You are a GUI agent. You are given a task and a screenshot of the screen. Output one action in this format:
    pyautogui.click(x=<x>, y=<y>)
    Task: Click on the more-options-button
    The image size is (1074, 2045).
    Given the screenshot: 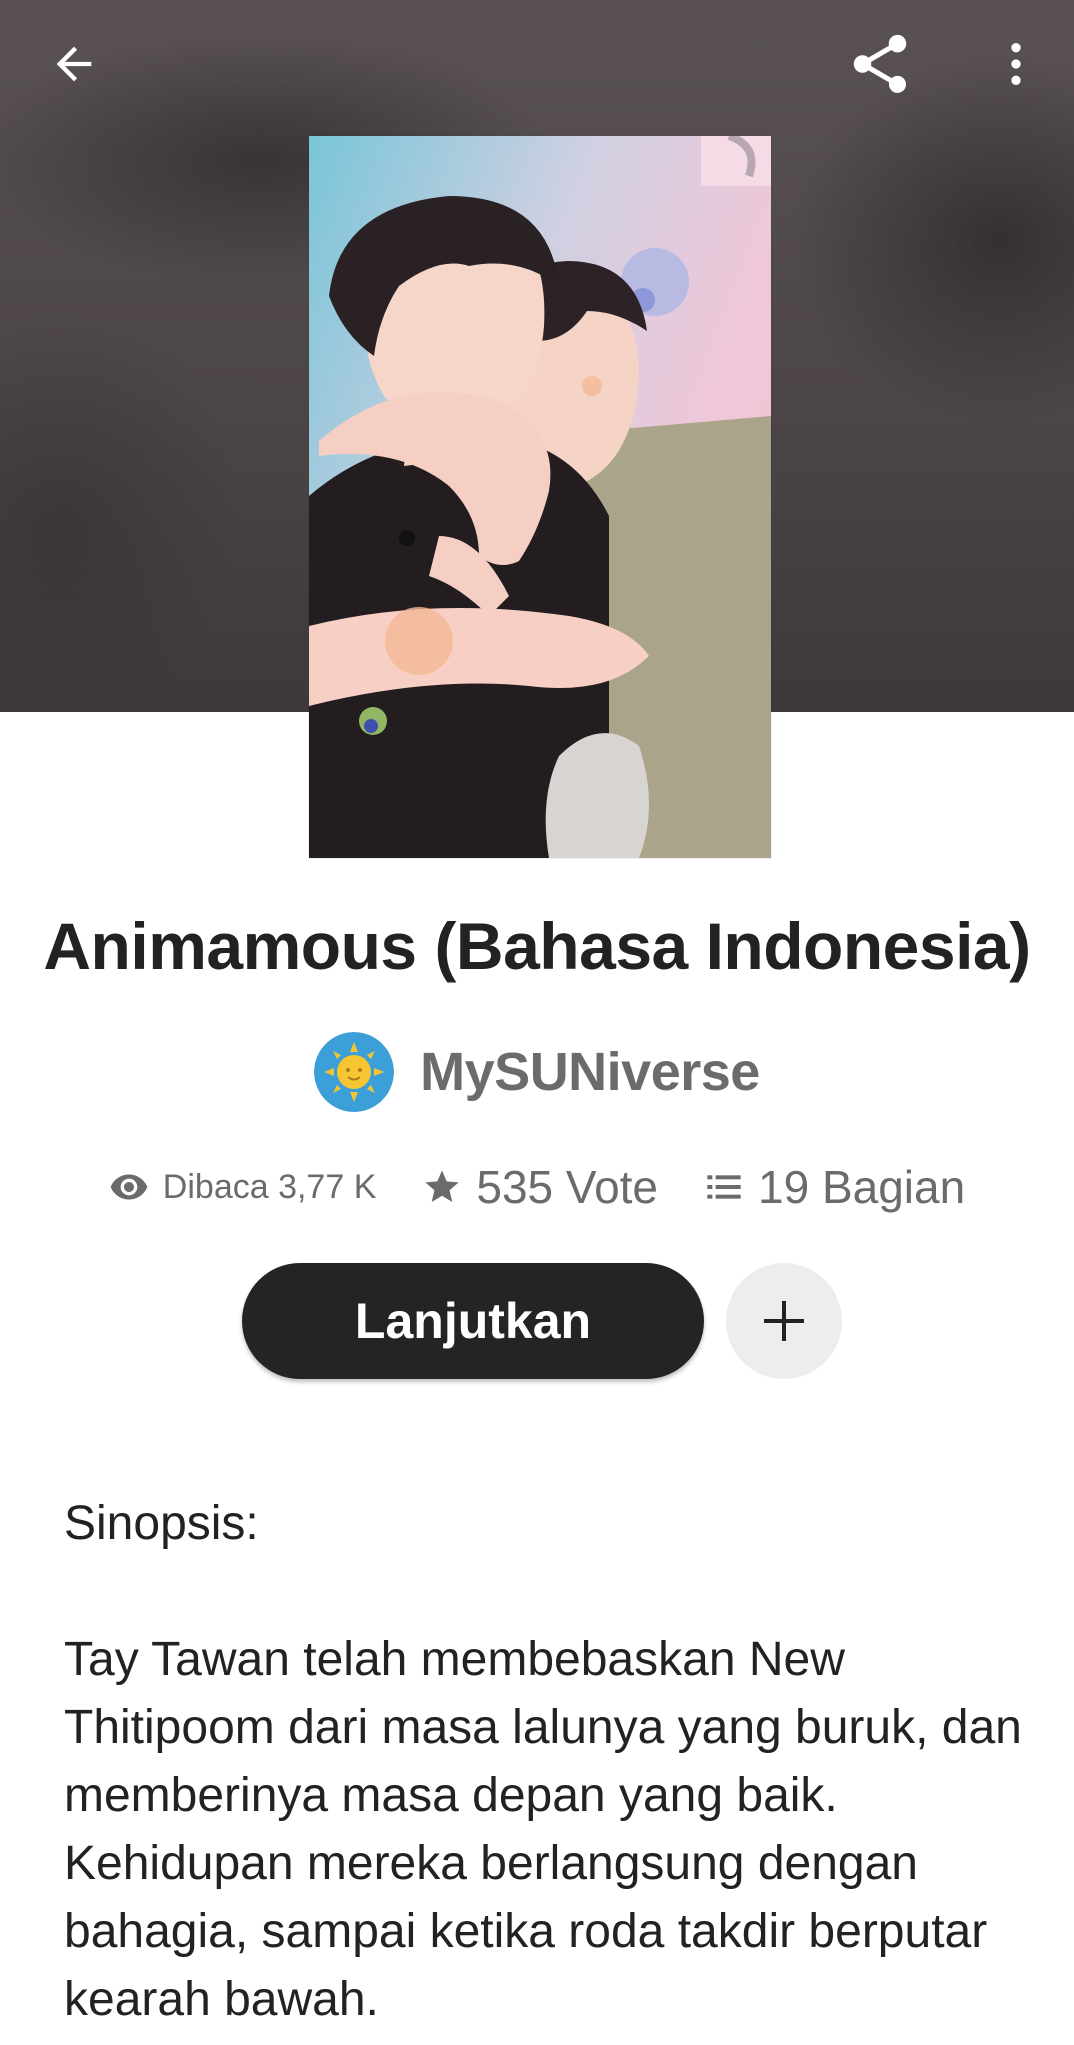 What is the action you would take?
    pyautogui.click(x=1016, y=64)
    